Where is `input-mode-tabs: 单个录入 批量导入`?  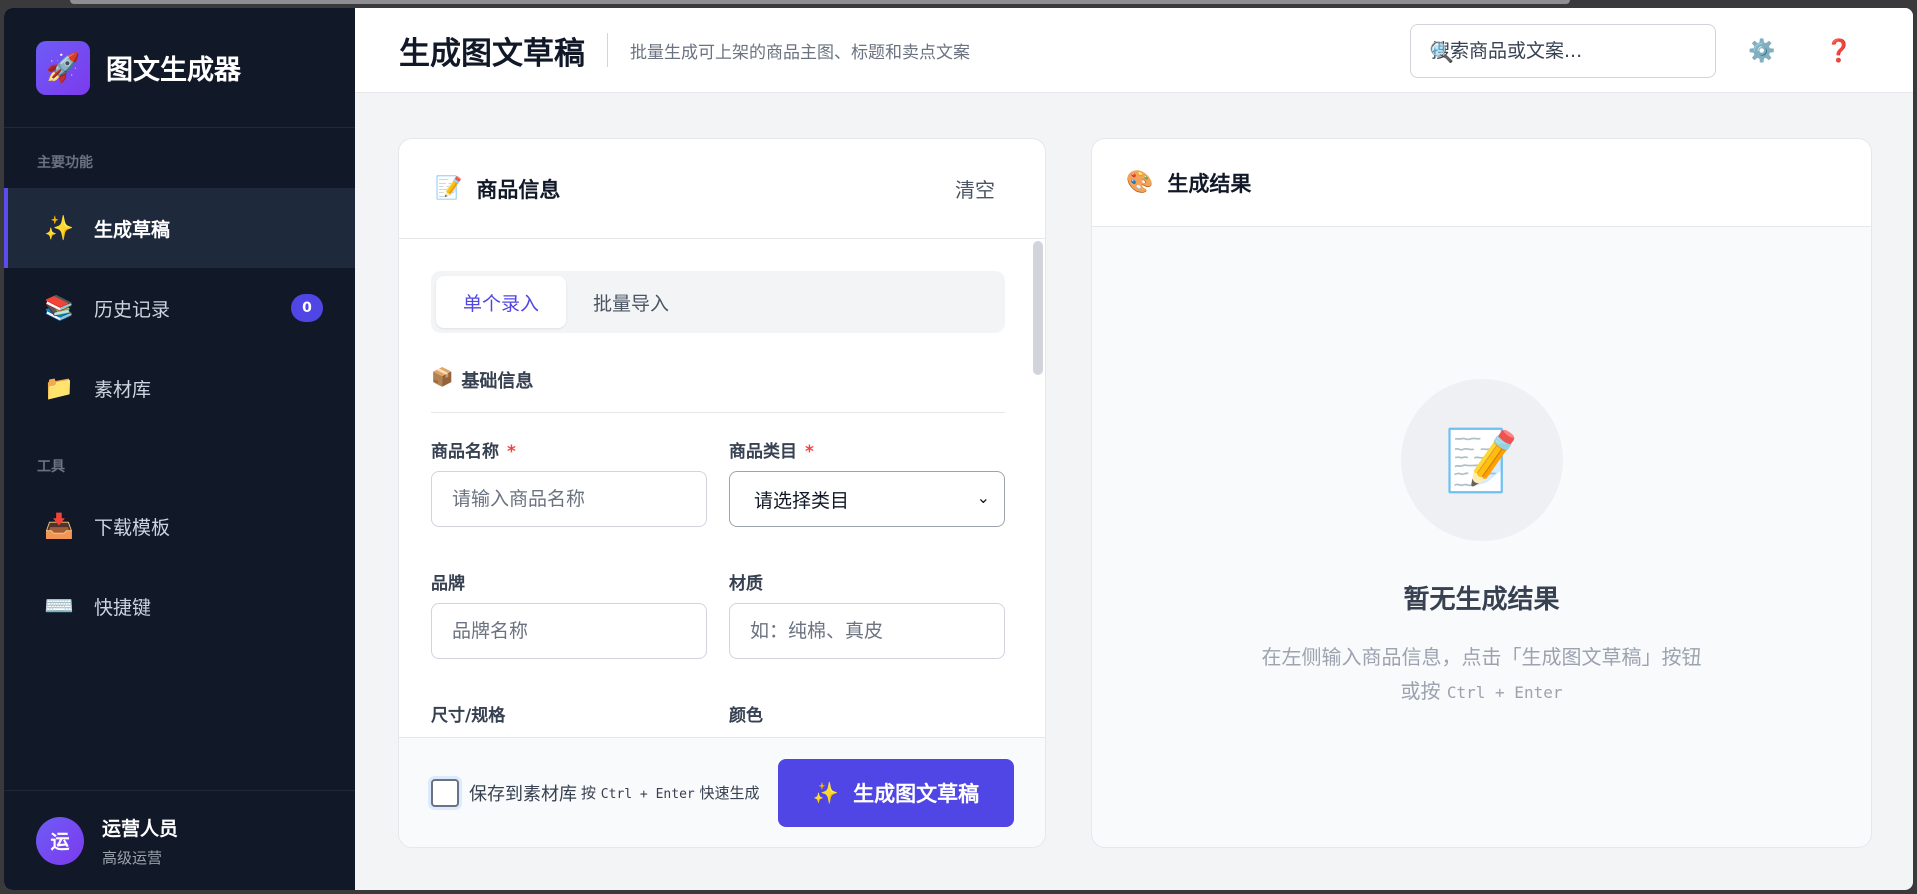 input-mode-tabs: 单个录入 批量导入 is located at coordinates (718, 302).